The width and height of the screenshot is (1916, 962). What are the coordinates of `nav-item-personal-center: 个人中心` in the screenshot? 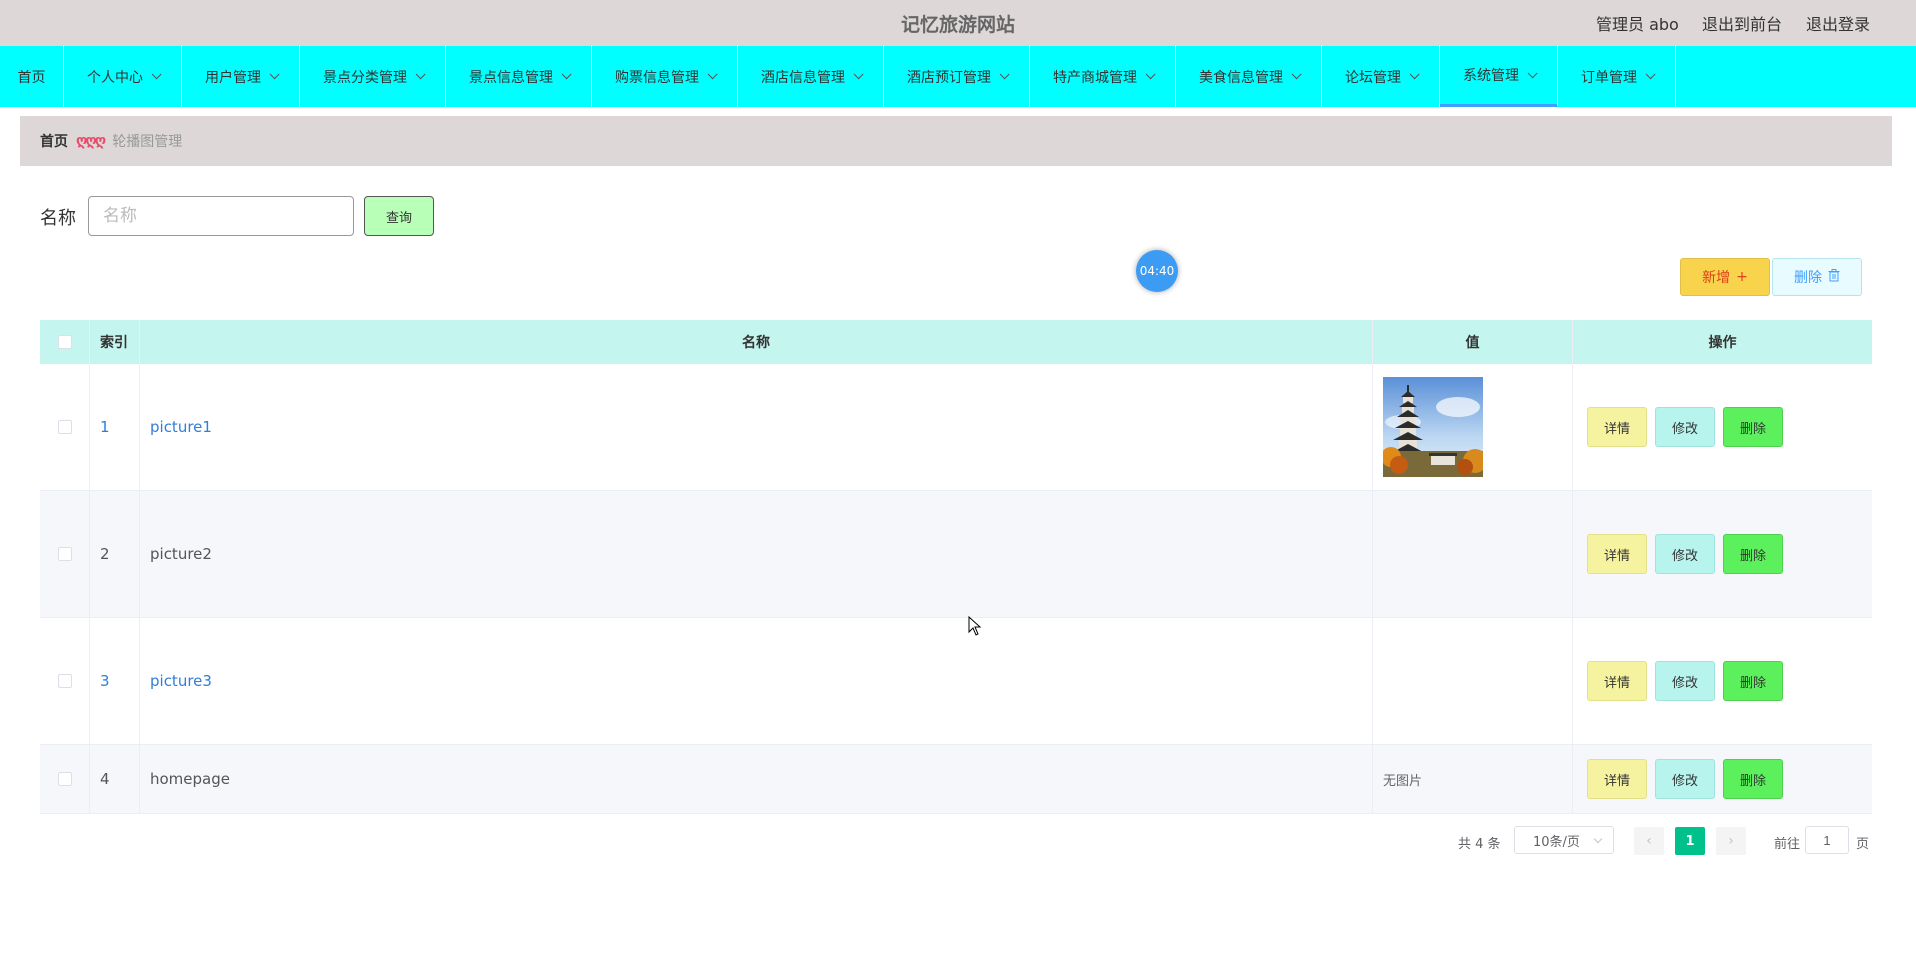 It's located at (123, 76).